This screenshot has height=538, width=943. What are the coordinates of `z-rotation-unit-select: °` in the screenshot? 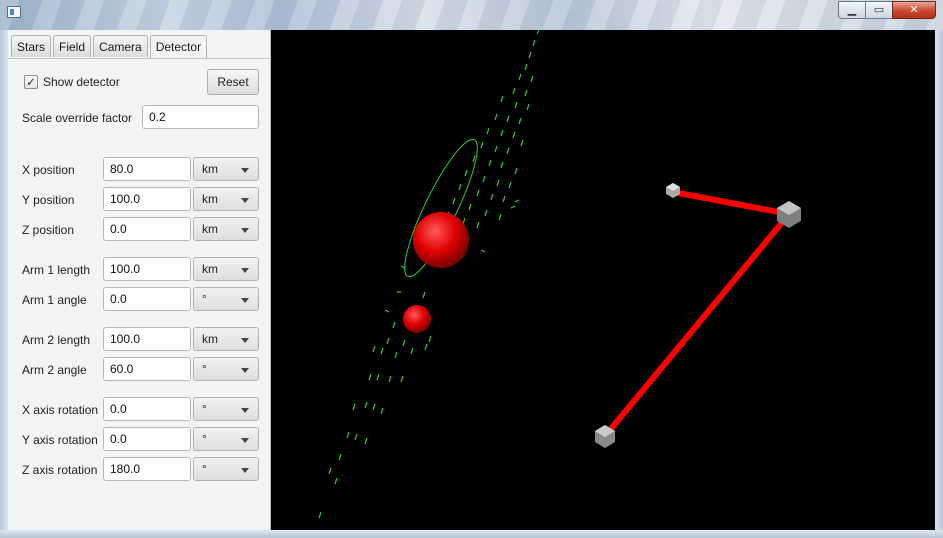 It's located at (226, 469).